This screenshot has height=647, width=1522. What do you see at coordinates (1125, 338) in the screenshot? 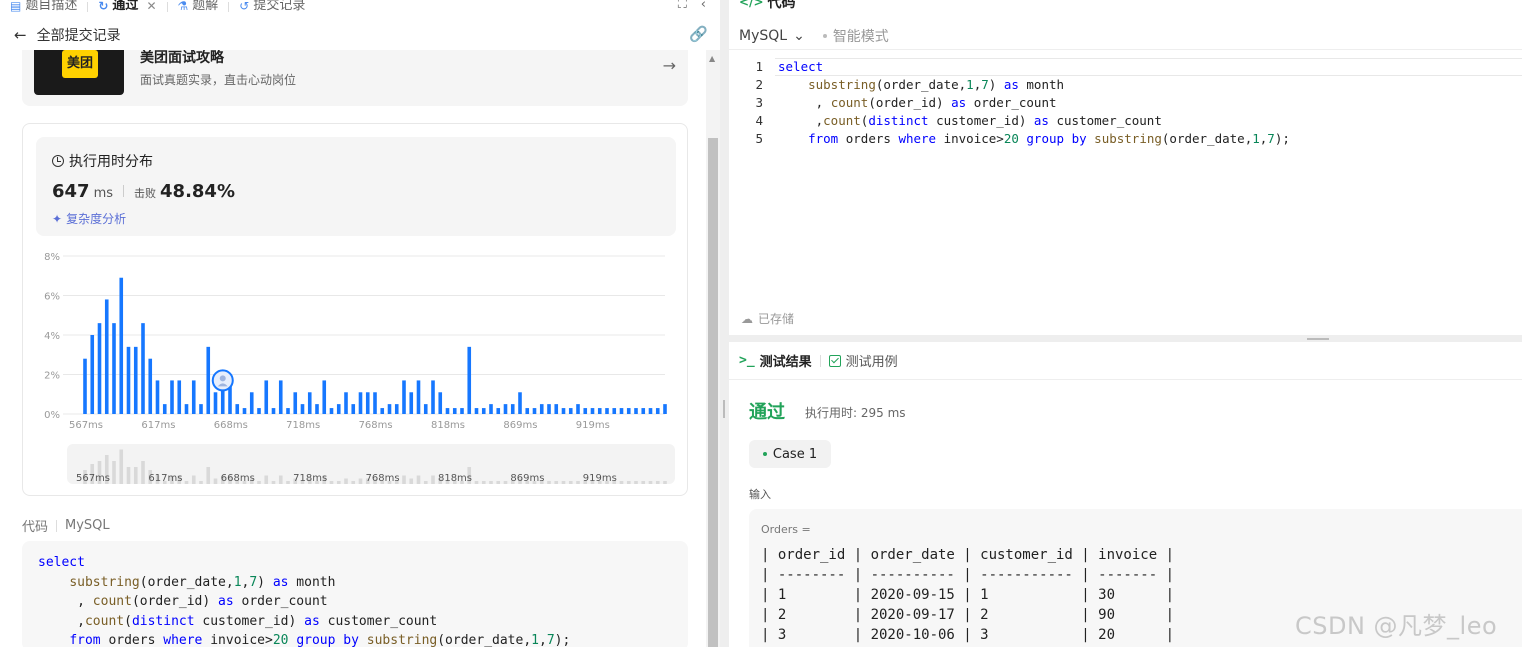
I see `horizontal-splitter` at bounding box center [1125, 338].